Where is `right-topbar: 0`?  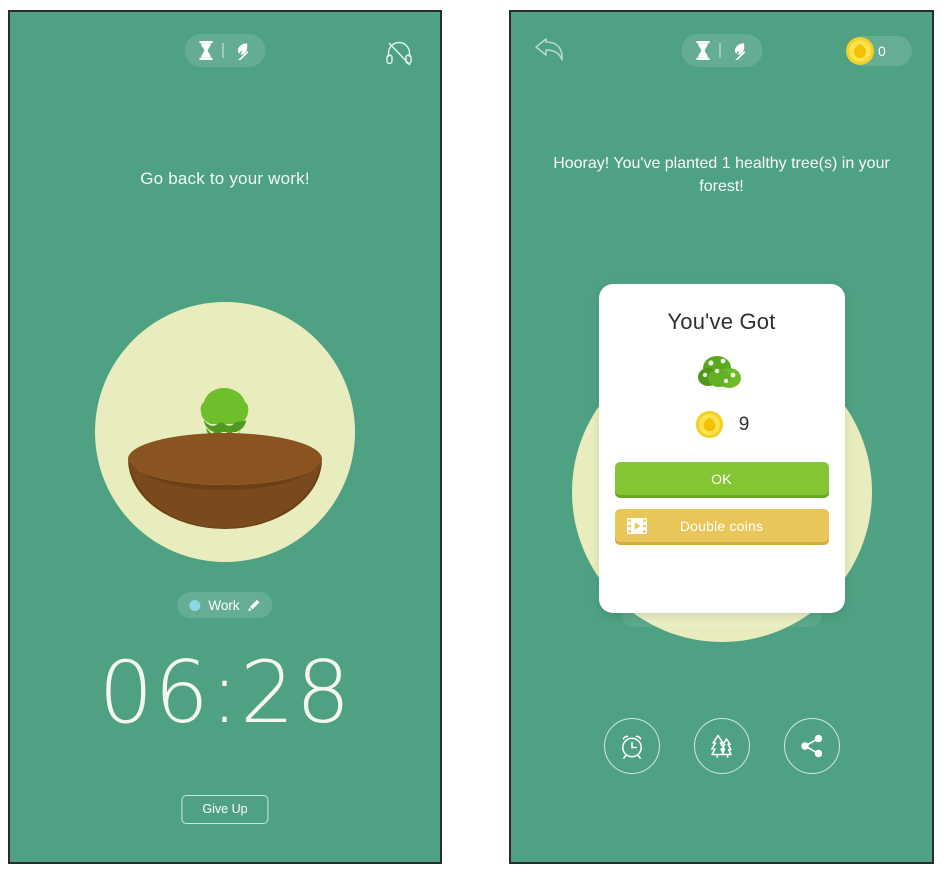 right-topbar: 0 is located at coordinates (721, 47).